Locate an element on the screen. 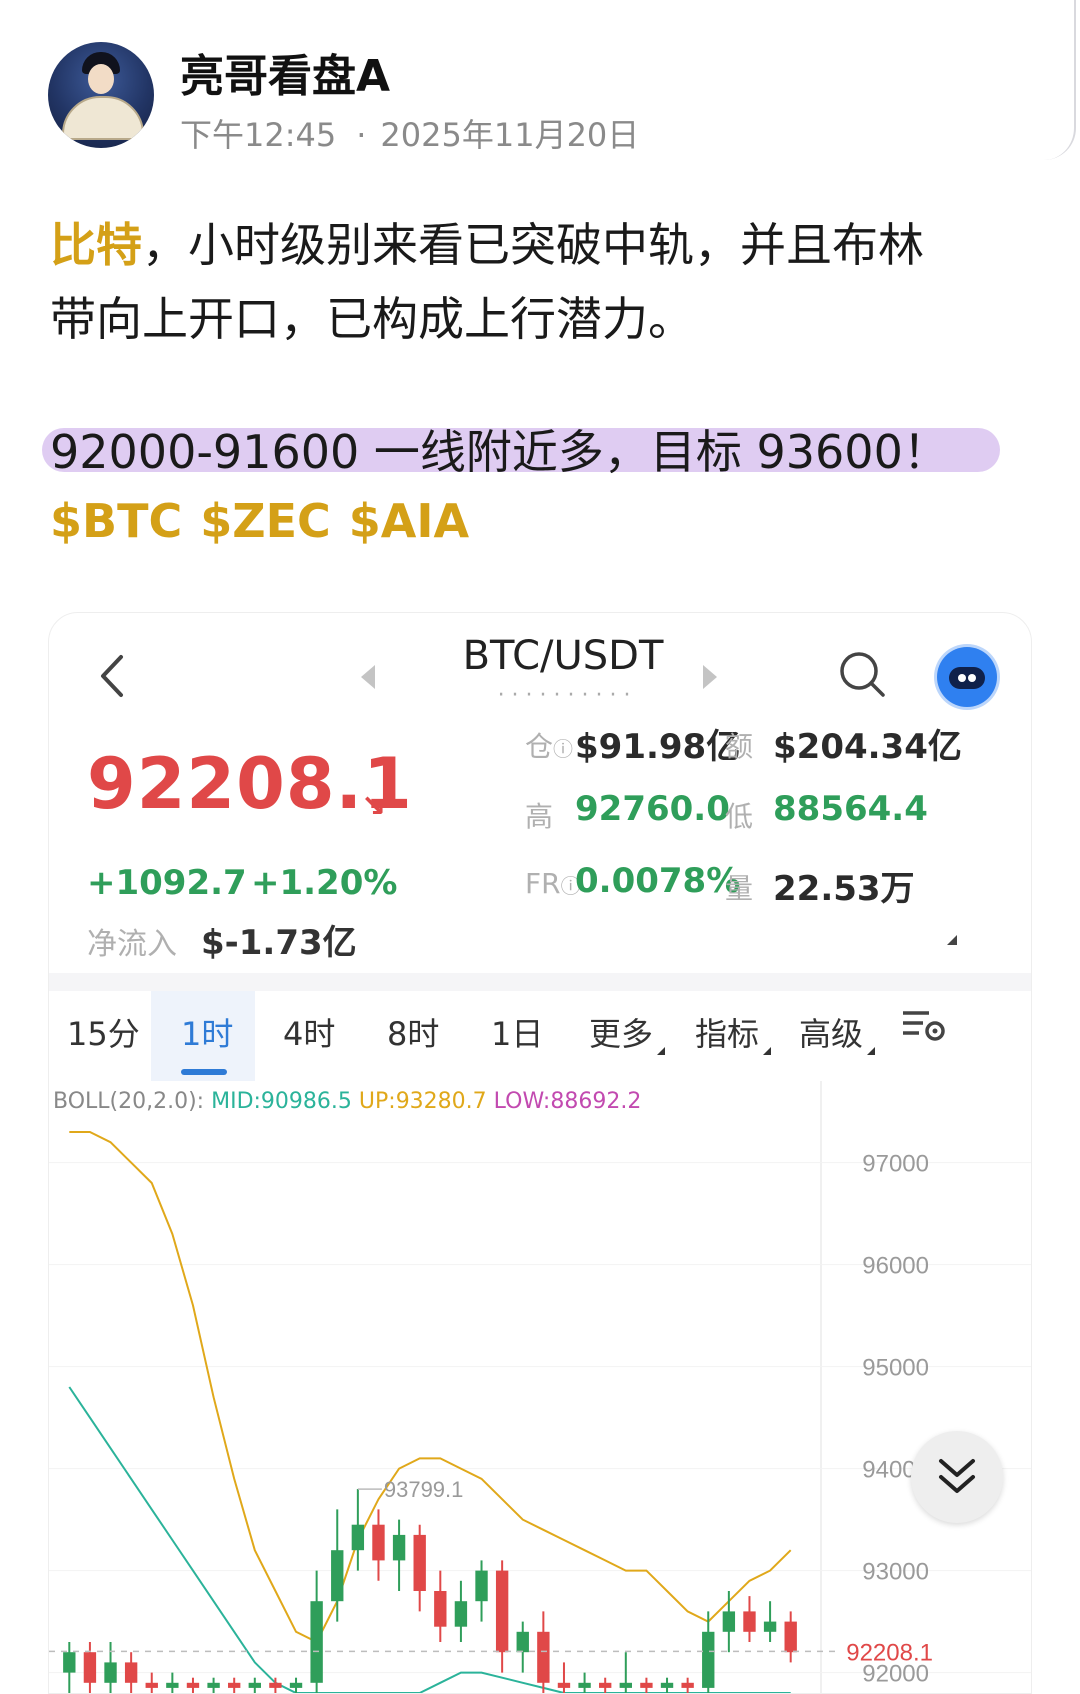 The width and height of the screenshot is (1080, 1694). back-arrow-icon is located at coordinates (113, 676).